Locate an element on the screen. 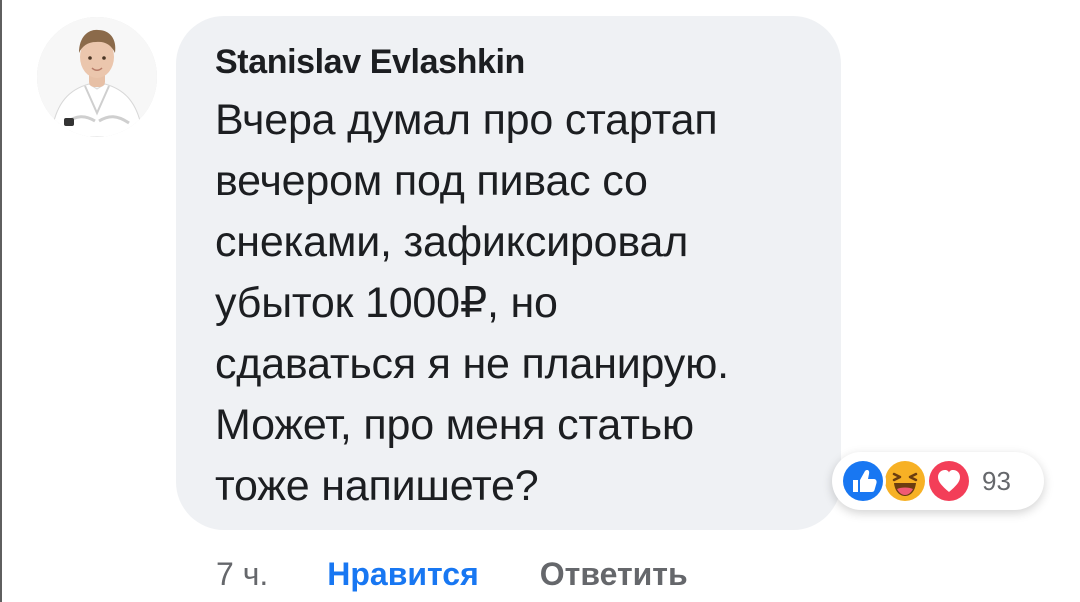 Image resolution: width=1080 pixels, height=602 pixels. comment-timestamp: 7 ч. is located at coordinates (242, 574).